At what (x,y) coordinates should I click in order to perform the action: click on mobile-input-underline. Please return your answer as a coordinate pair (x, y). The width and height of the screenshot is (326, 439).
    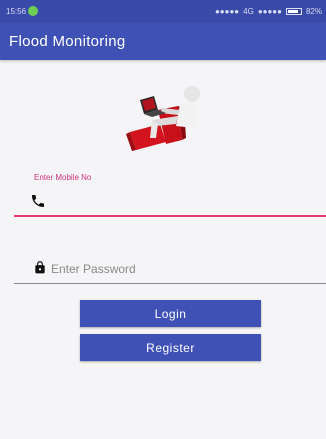
    Looking at the image, I should click on (170, 216).